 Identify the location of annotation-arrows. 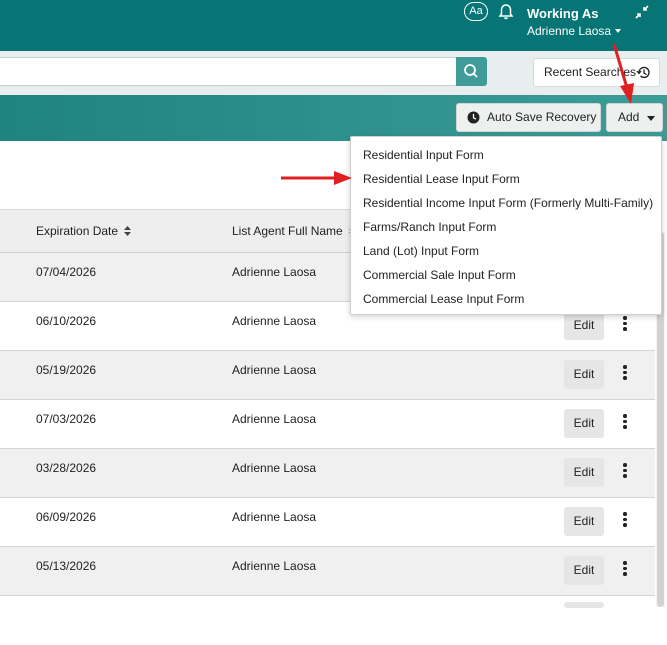
(457, 114).